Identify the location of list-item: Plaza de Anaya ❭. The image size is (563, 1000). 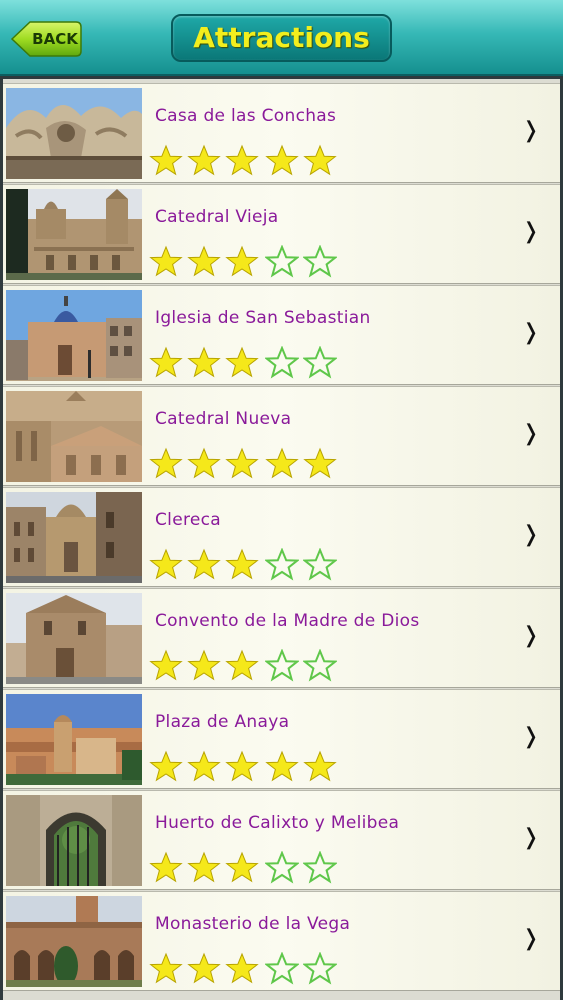
(281, 739).